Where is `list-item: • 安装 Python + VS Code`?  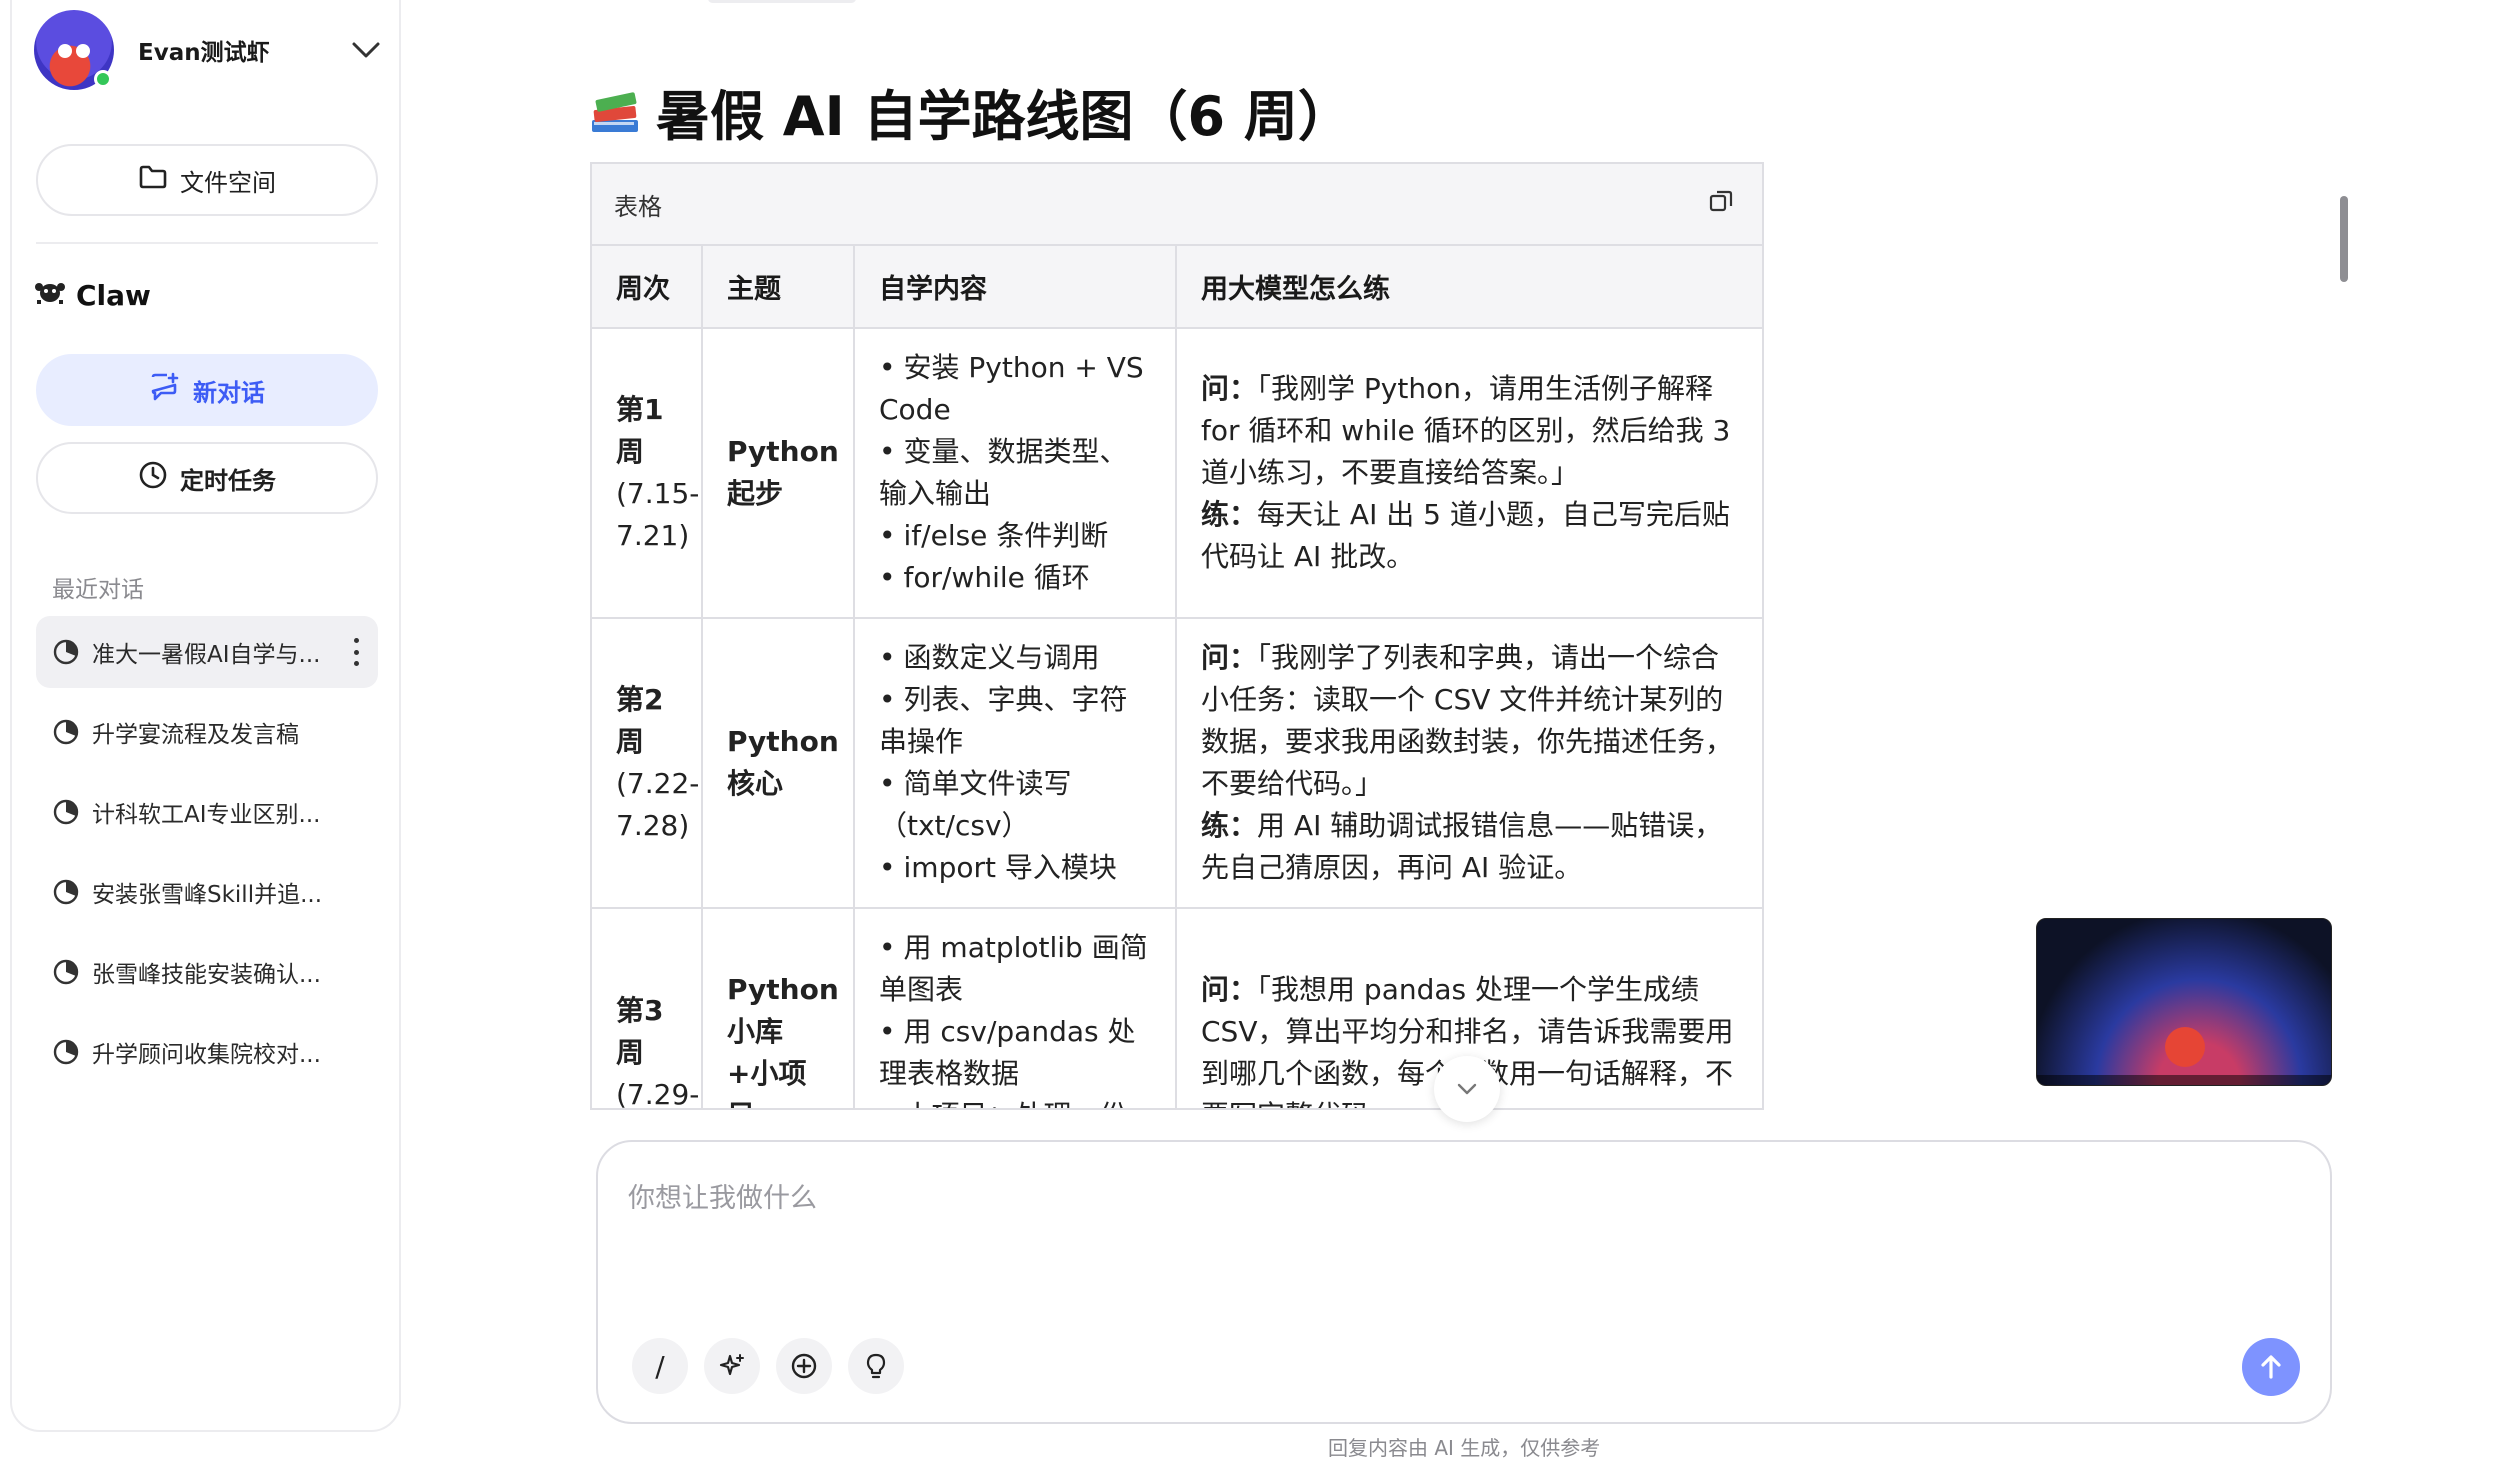
list-item: • 安装 Python + VS Code is located at coordinates (1011, 388).